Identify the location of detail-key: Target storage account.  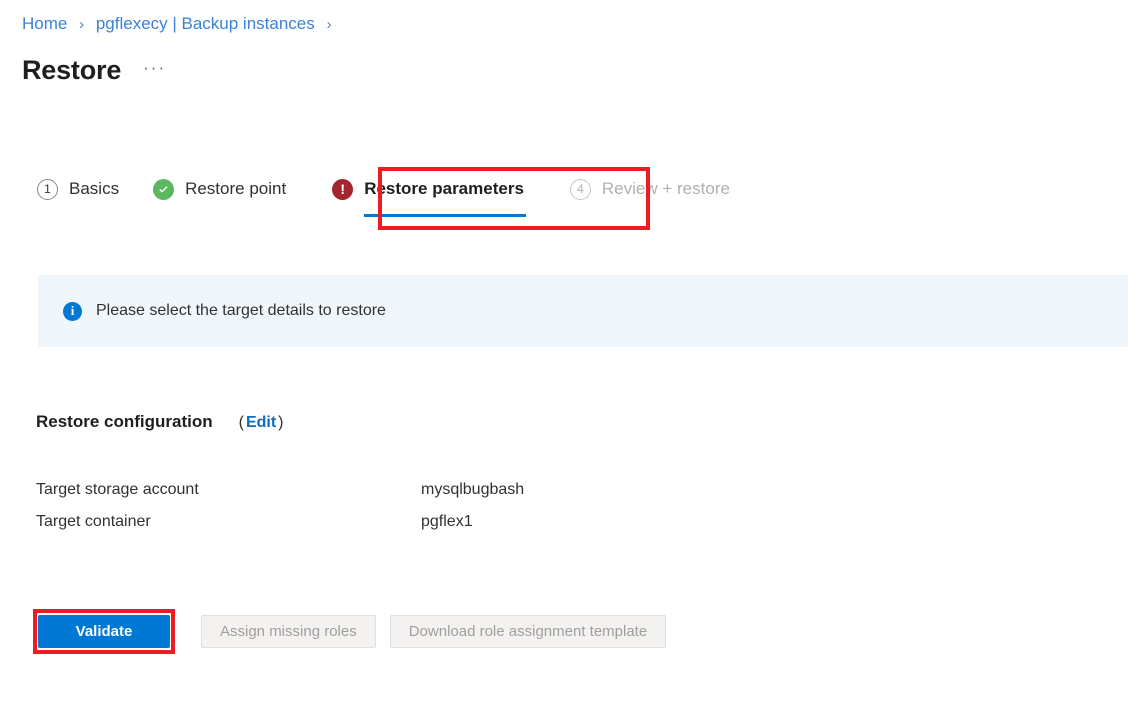
(117, 489).